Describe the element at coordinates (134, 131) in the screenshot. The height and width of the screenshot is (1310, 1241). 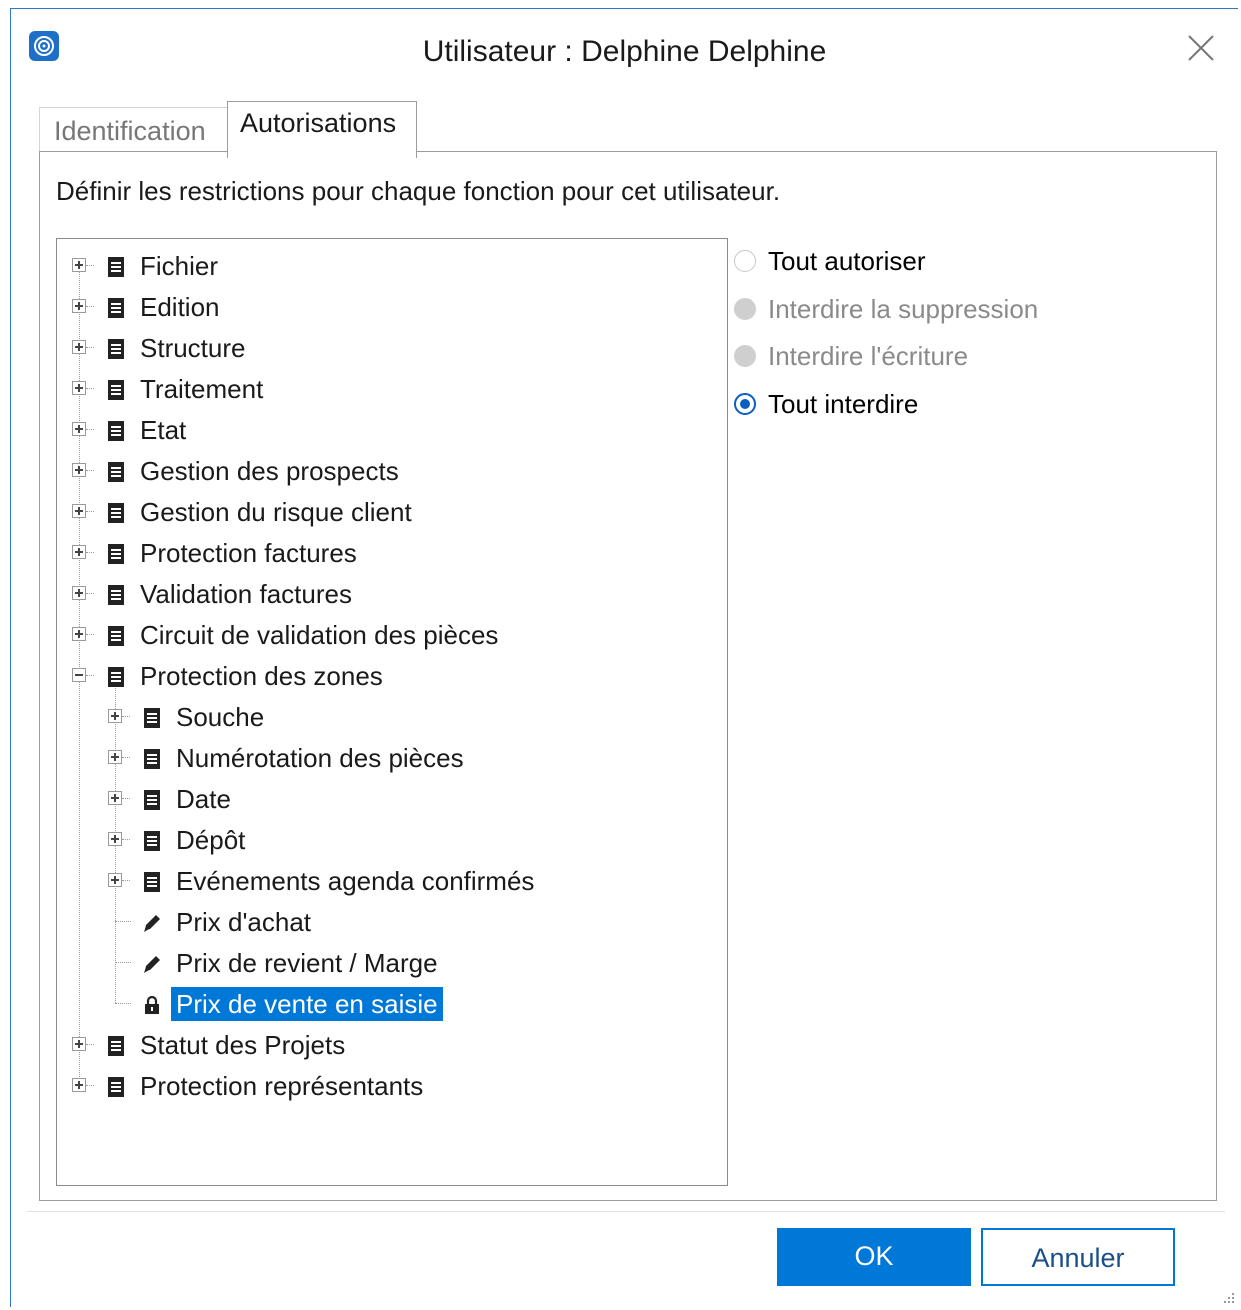
I see `tab-identification: Identification` at that location.